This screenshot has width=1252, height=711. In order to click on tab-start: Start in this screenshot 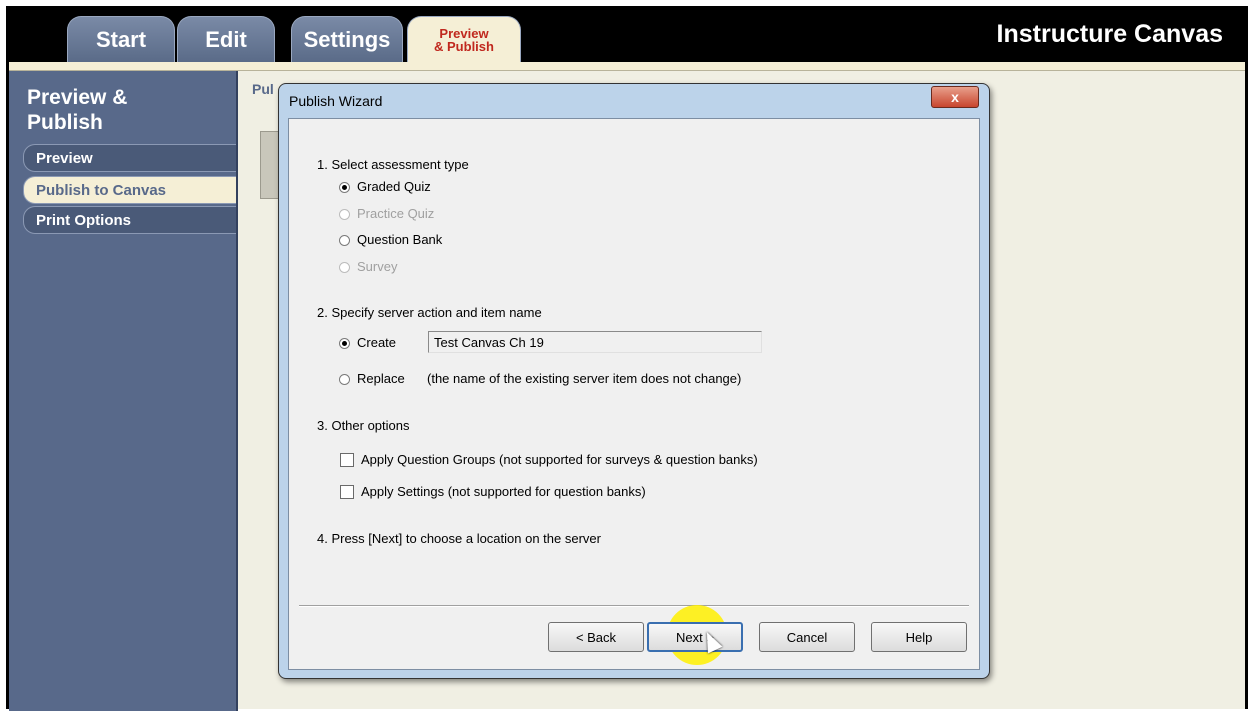, I will do `click(121, 39)`.